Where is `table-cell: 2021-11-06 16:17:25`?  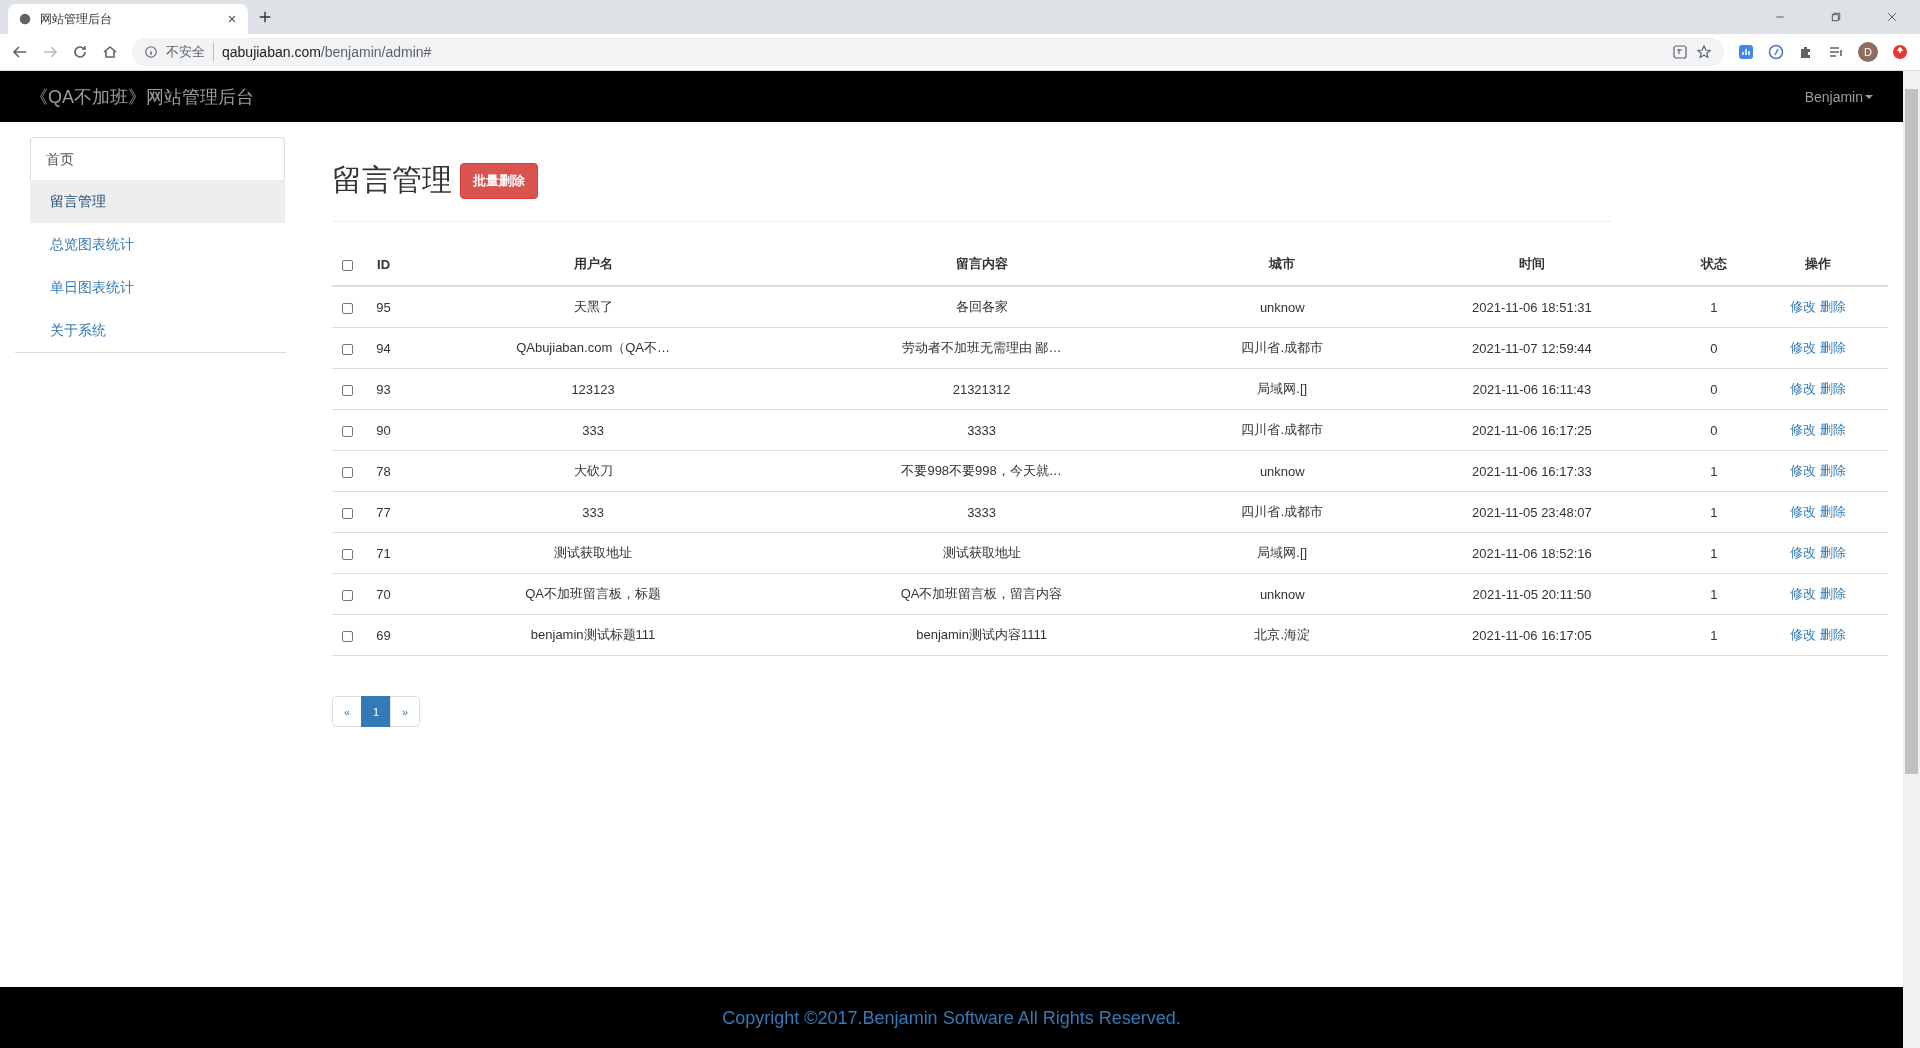 table-cell: 2021-11-06 16:17:25 is located at coordinates (1532, 430).